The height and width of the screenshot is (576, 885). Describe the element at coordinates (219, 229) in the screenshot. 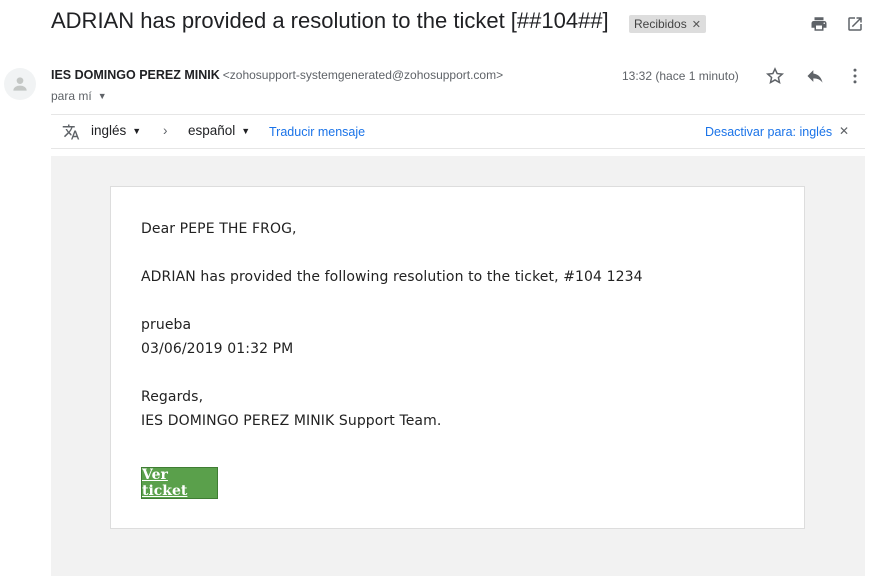

I see `greeting: Dear PEPE THE FROG,` at that location.